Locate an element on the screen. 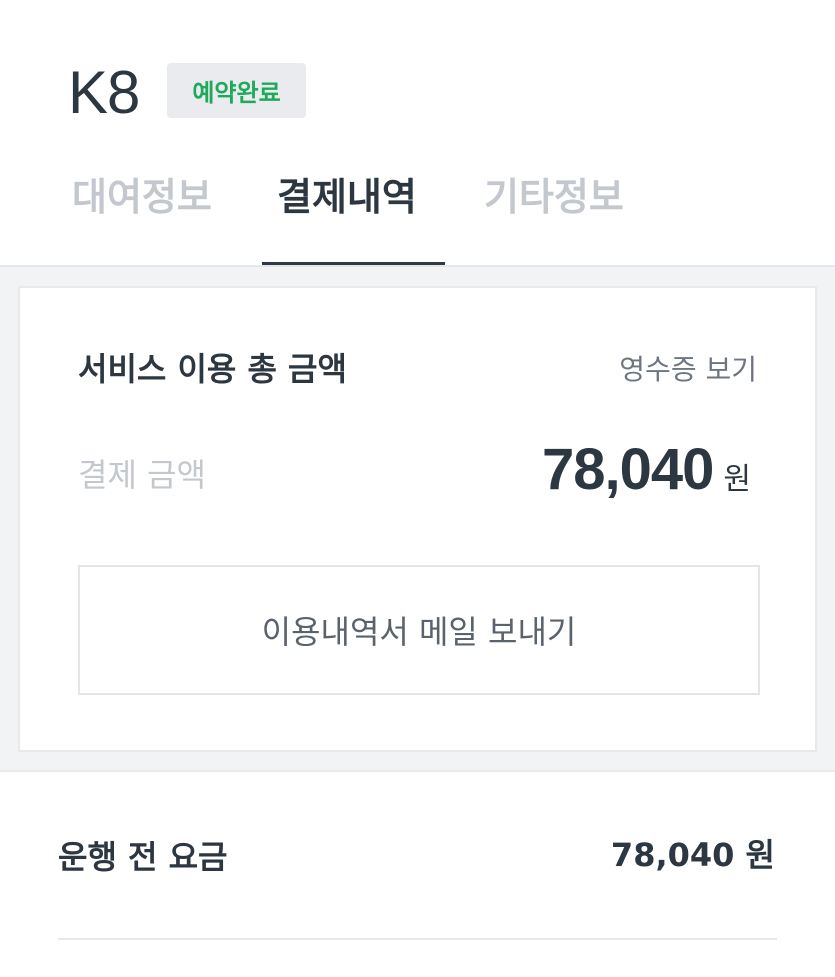 The height and width of the screenshot is (977, 835). payment-amount-unit: 원 is located at coordinates (737, 479).